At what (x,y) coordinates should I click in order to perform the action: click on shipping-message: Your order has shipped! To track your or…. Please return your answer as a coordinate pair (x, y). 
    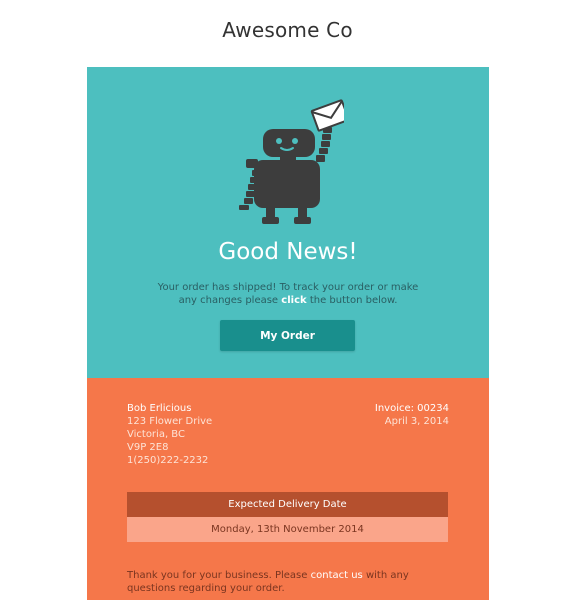
    Looking at the image, I should click on (288, 294).